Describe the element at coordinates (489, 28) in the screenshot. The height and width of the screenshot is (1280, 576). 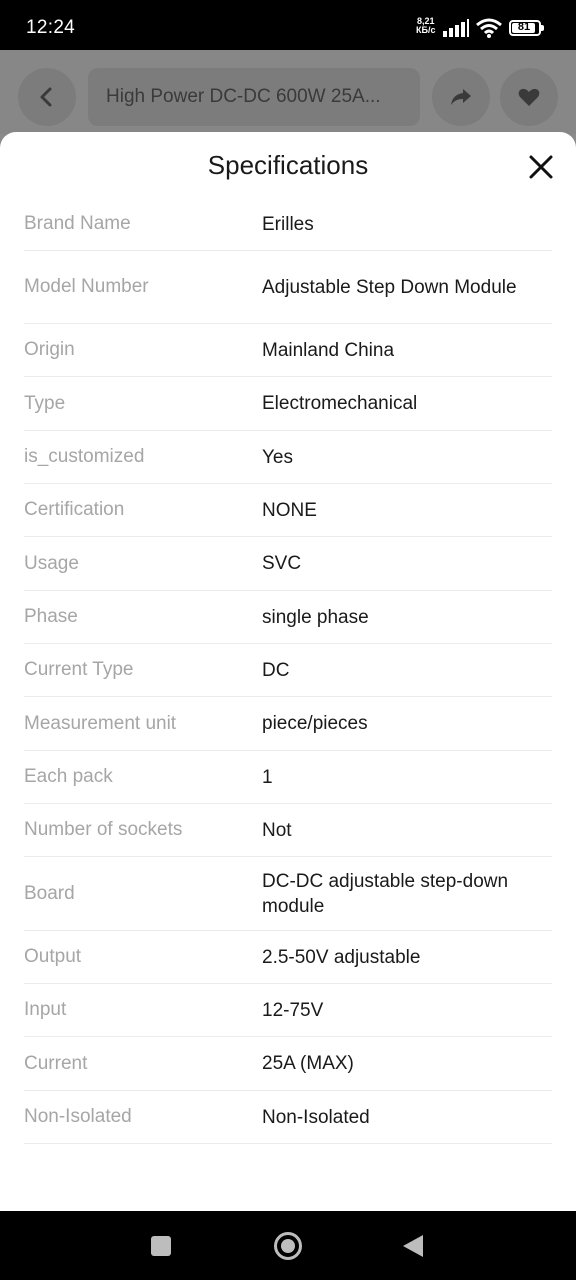
I see `wifi-icon` at that location.